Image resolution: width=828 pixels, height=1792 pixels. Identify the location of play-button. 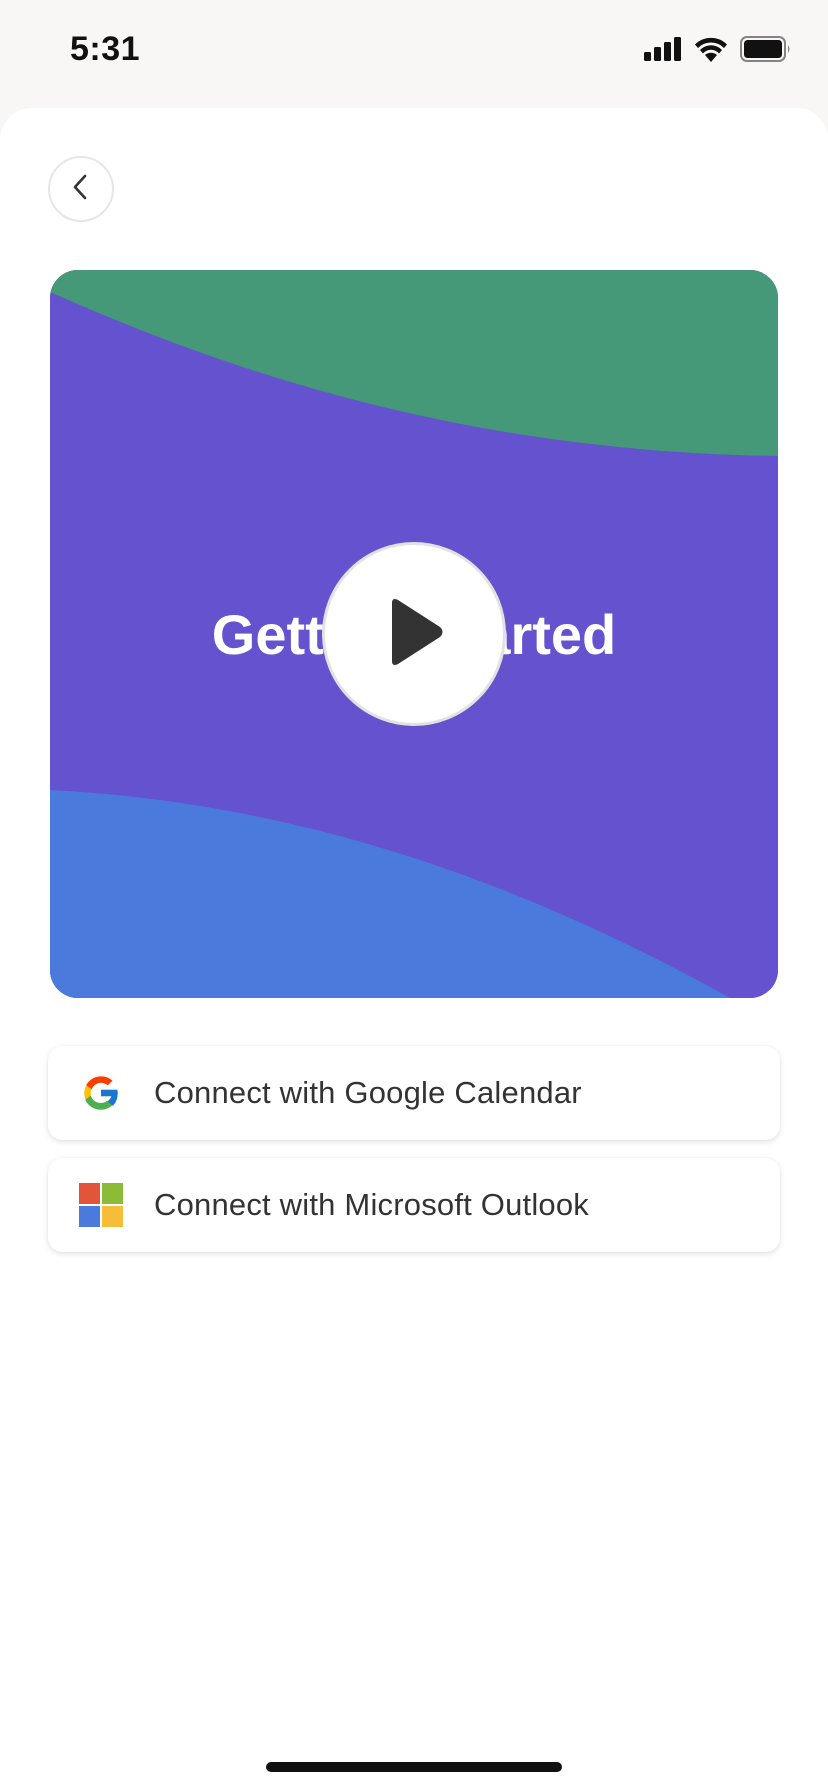
(414, 634).